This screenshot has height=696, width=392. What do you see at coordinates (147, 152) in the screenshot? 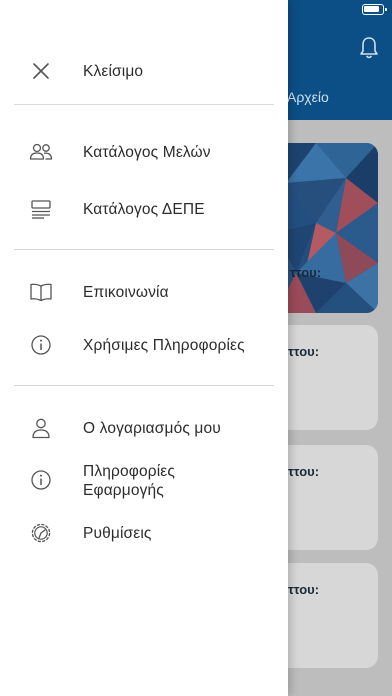
I see `menu-item-label: Κατάλογος Μελών` at bounding box center [147, 152].